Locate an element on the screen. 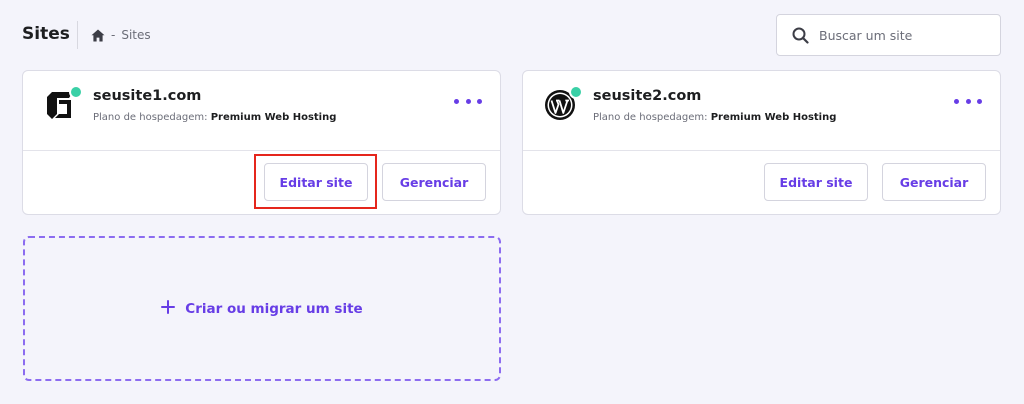 Image resolution: width=1024 pixels, height=404 pixels. search-input is located at coordinates (904, 35).